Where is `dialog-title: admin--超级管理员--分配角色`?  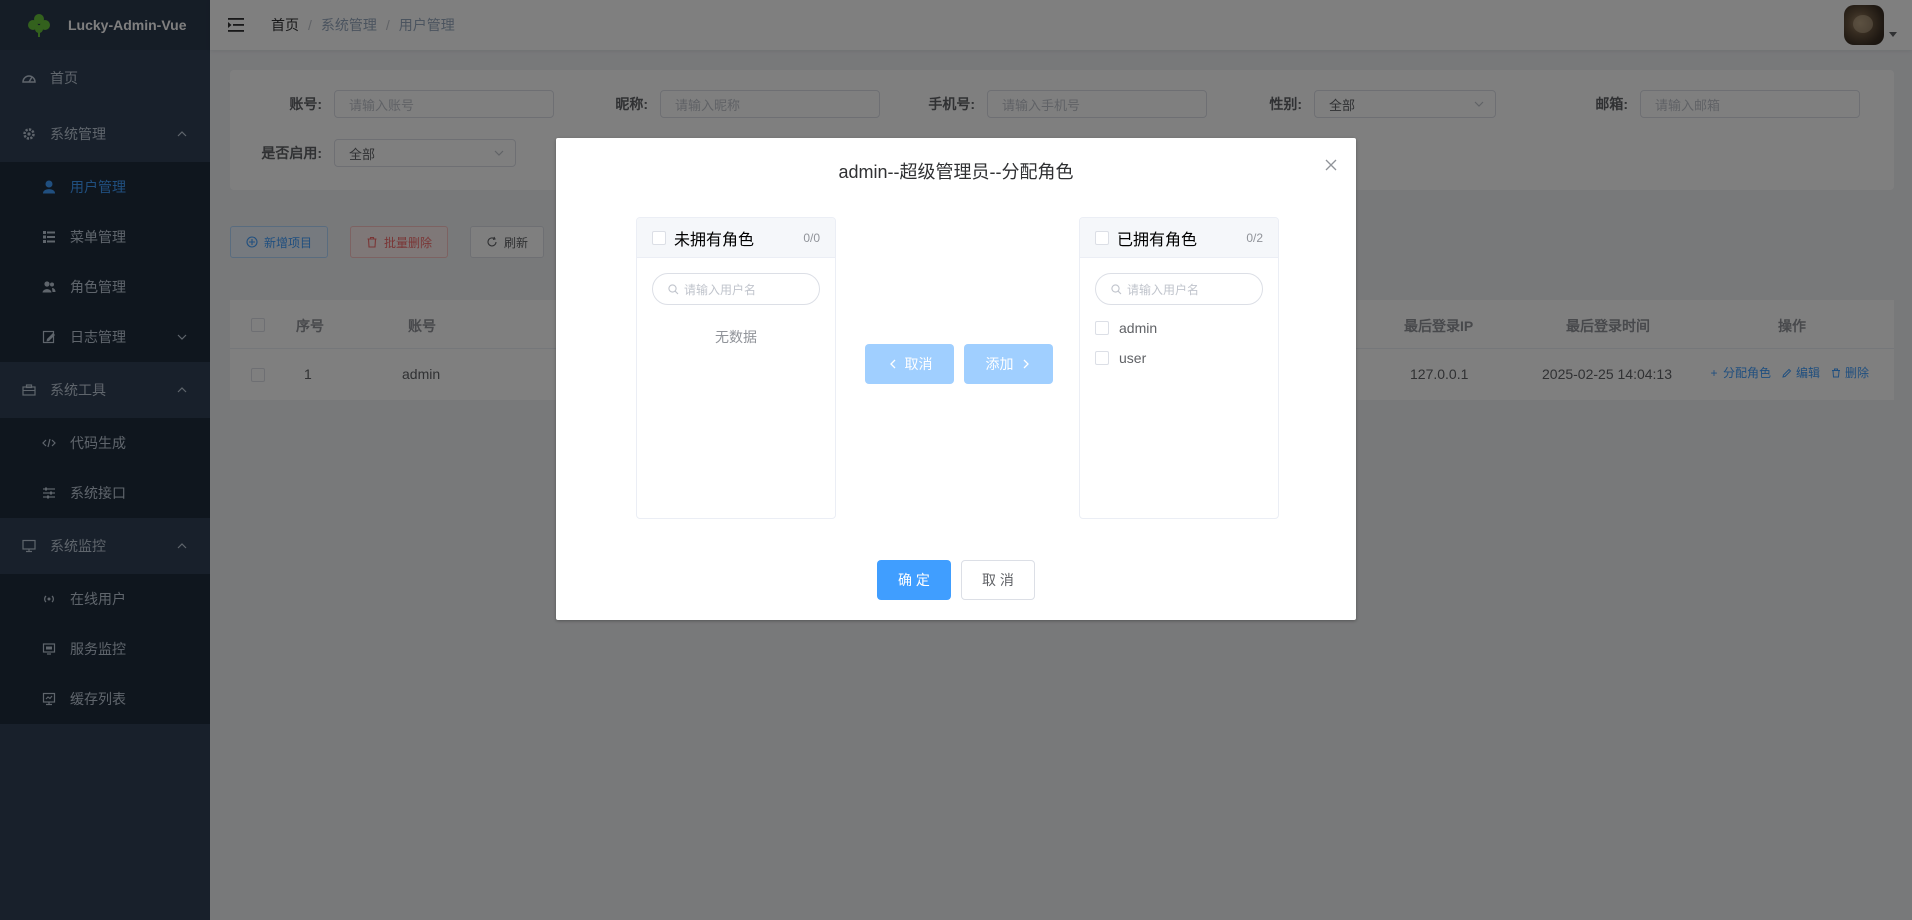
dialog-title: admin--超级管理员--分配角色 is located at coordinates (956, 172).